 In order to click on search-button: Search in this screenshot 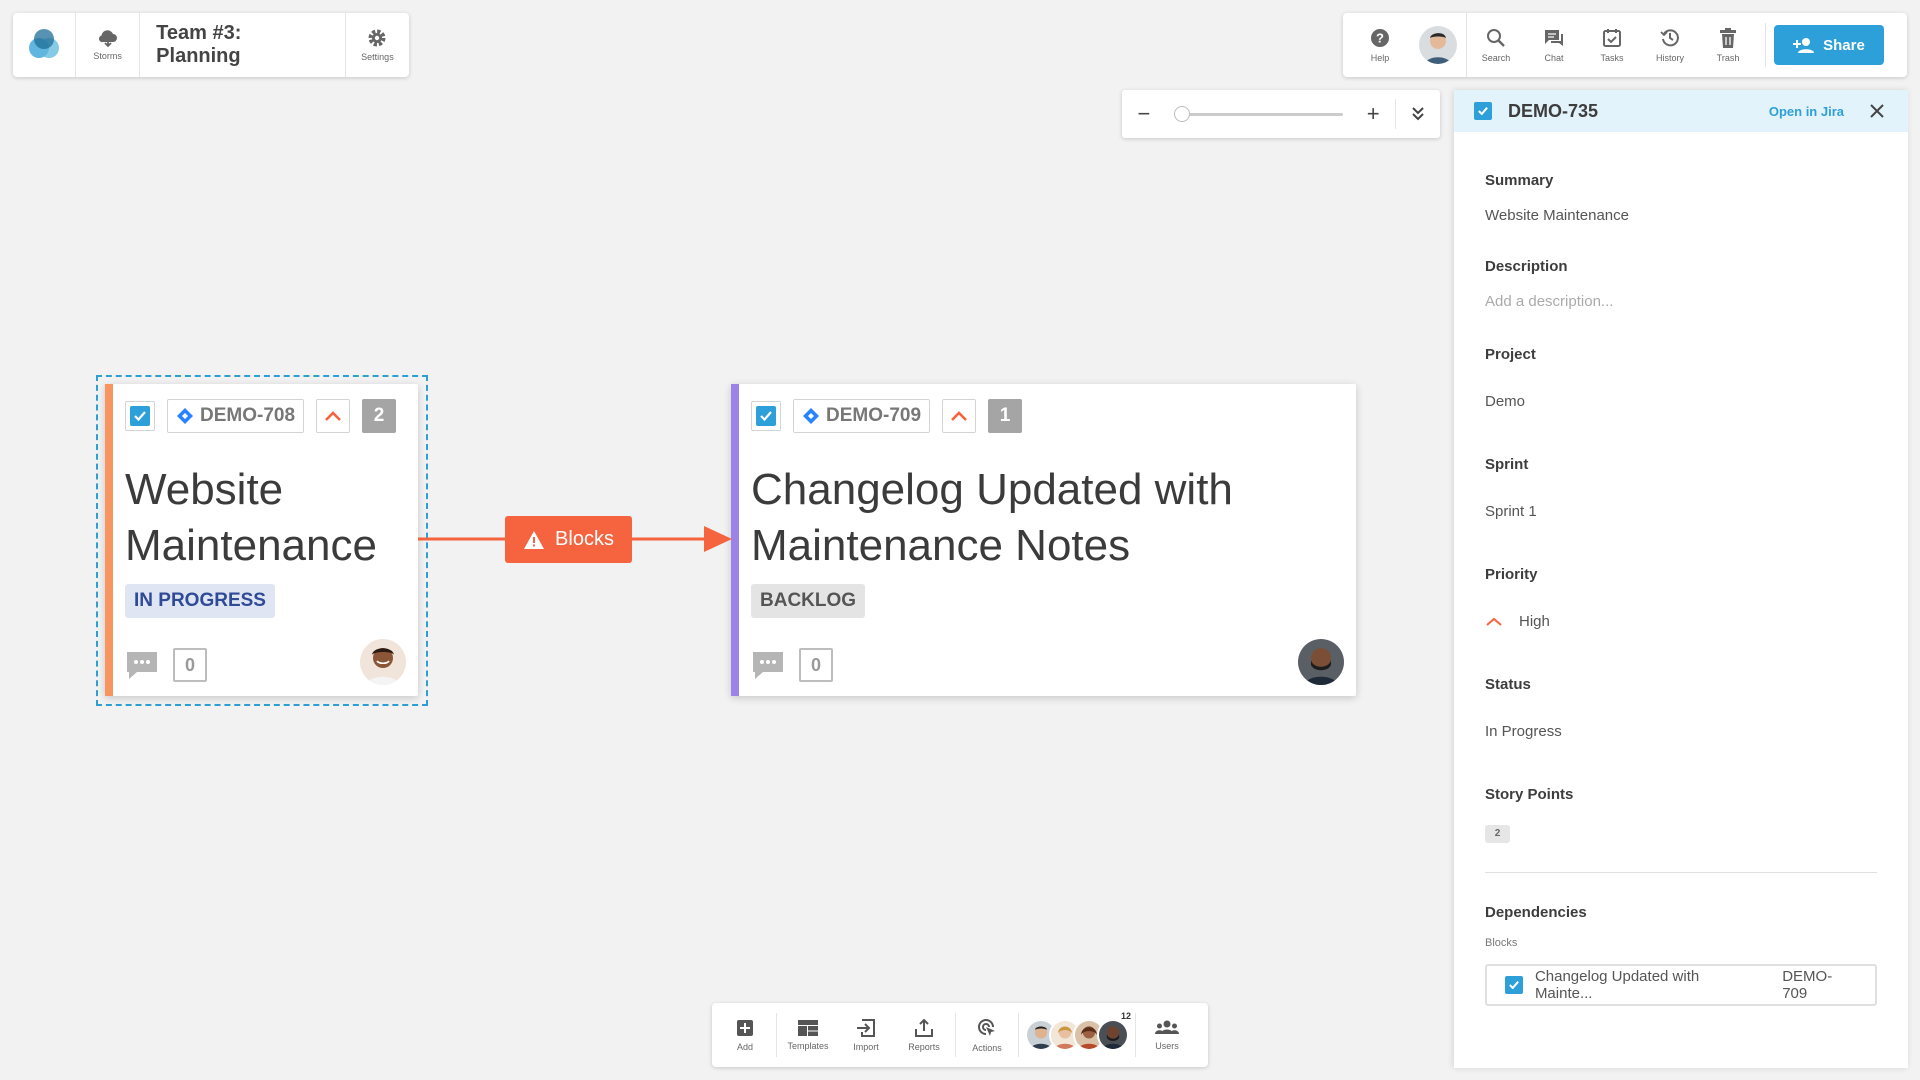, I will do `click(1496, 45)`.